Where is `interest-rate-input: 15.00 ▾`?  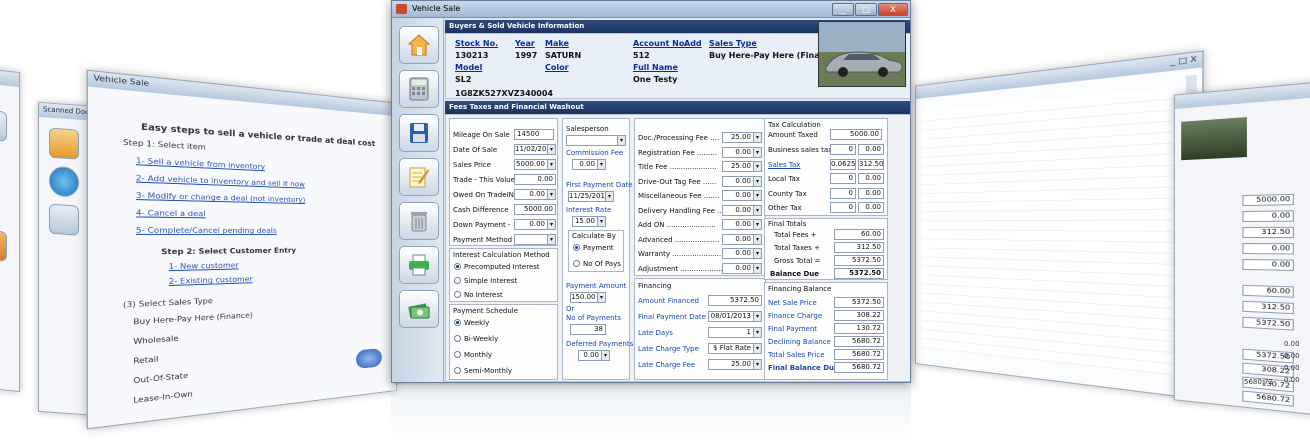
interest-rate-input: 15.00 ▾ is located at coordinates (589, 221).